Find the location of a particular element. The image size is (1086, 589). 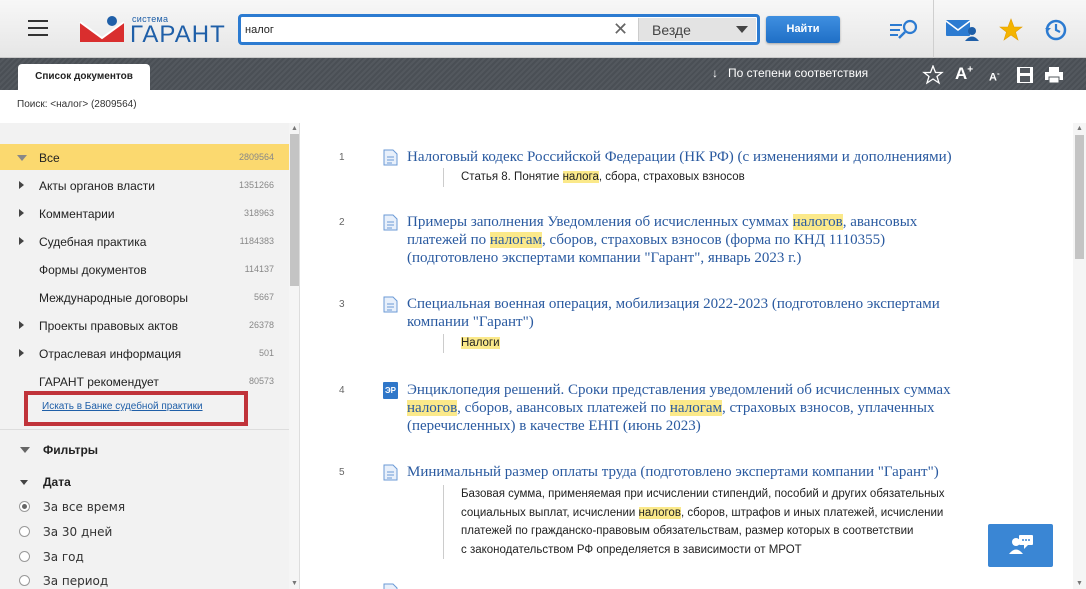

tree-item-count: 318963 is located at coordinates (258, 213).